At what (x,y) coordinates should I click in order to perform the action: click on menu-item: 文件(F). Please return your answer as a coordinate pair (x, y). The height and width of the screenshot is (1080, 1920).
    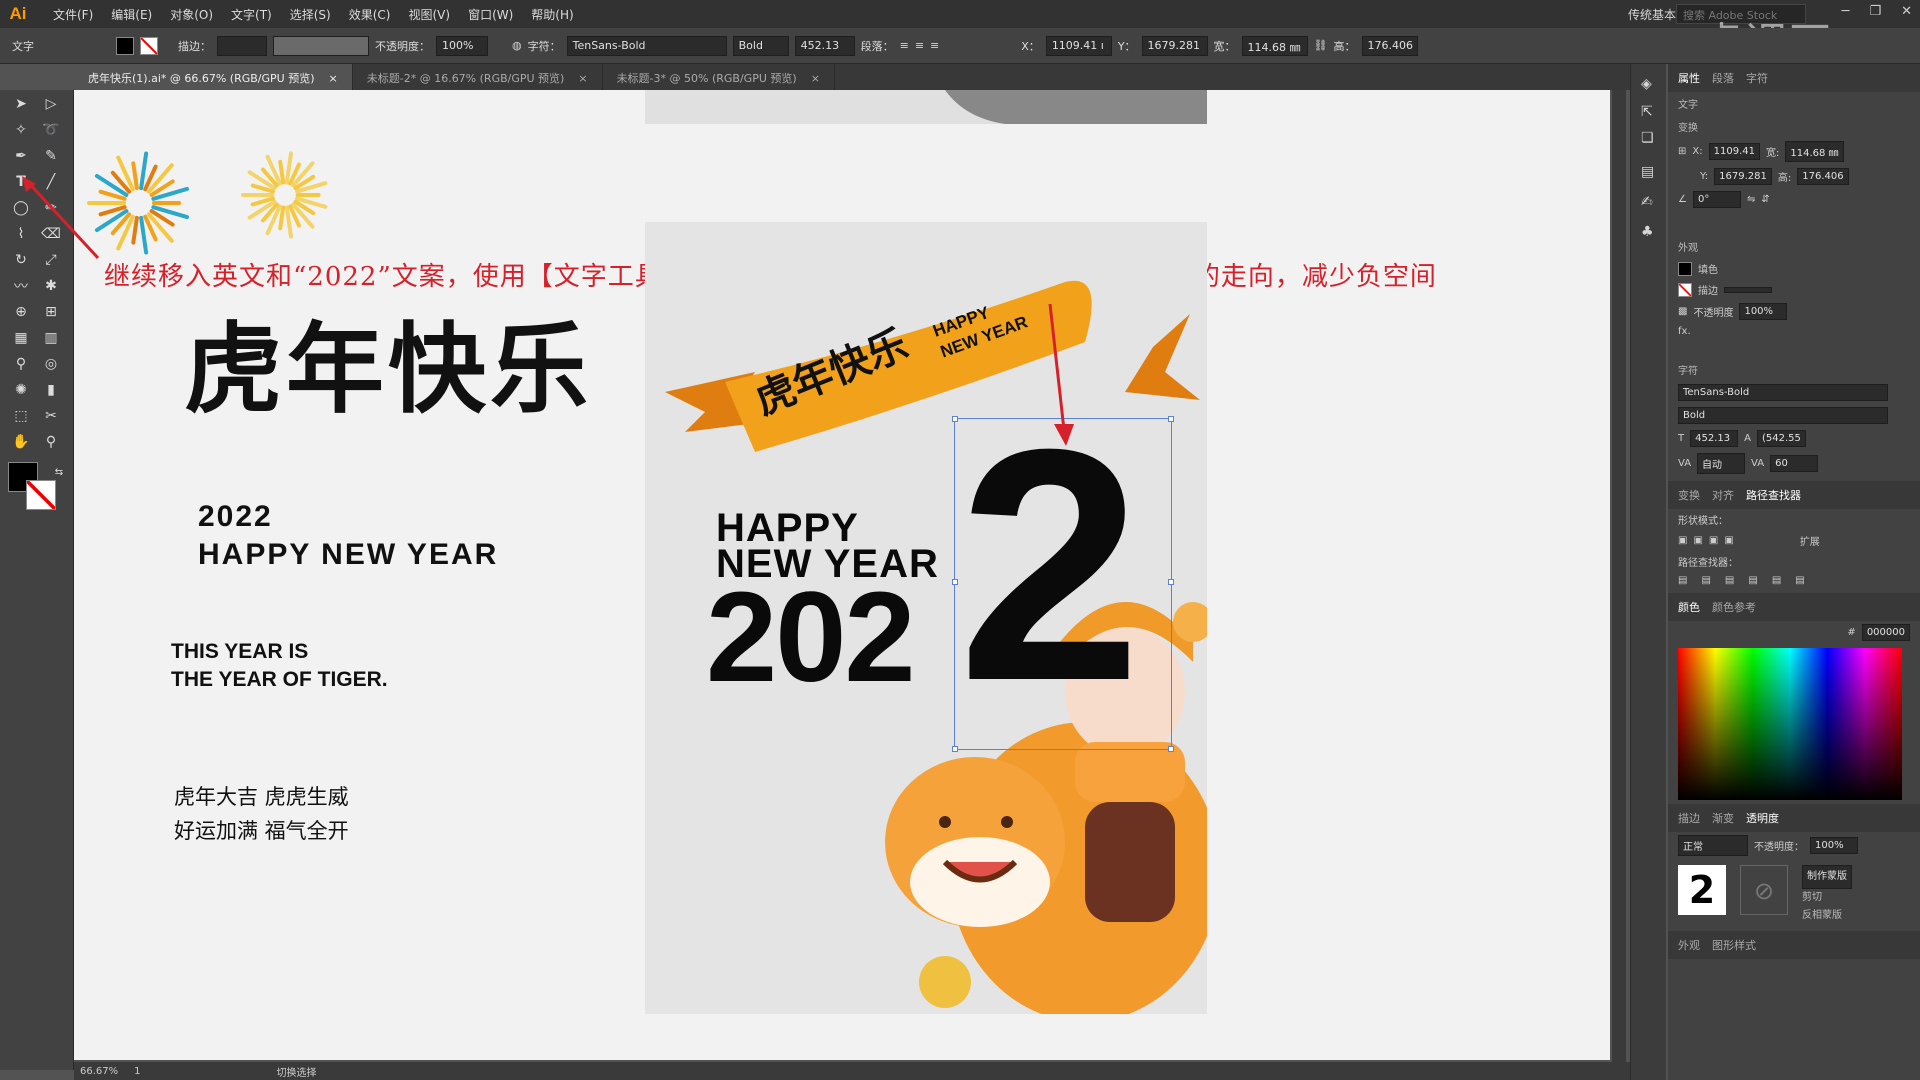
    Looking at the image, I should click on (73, 14).